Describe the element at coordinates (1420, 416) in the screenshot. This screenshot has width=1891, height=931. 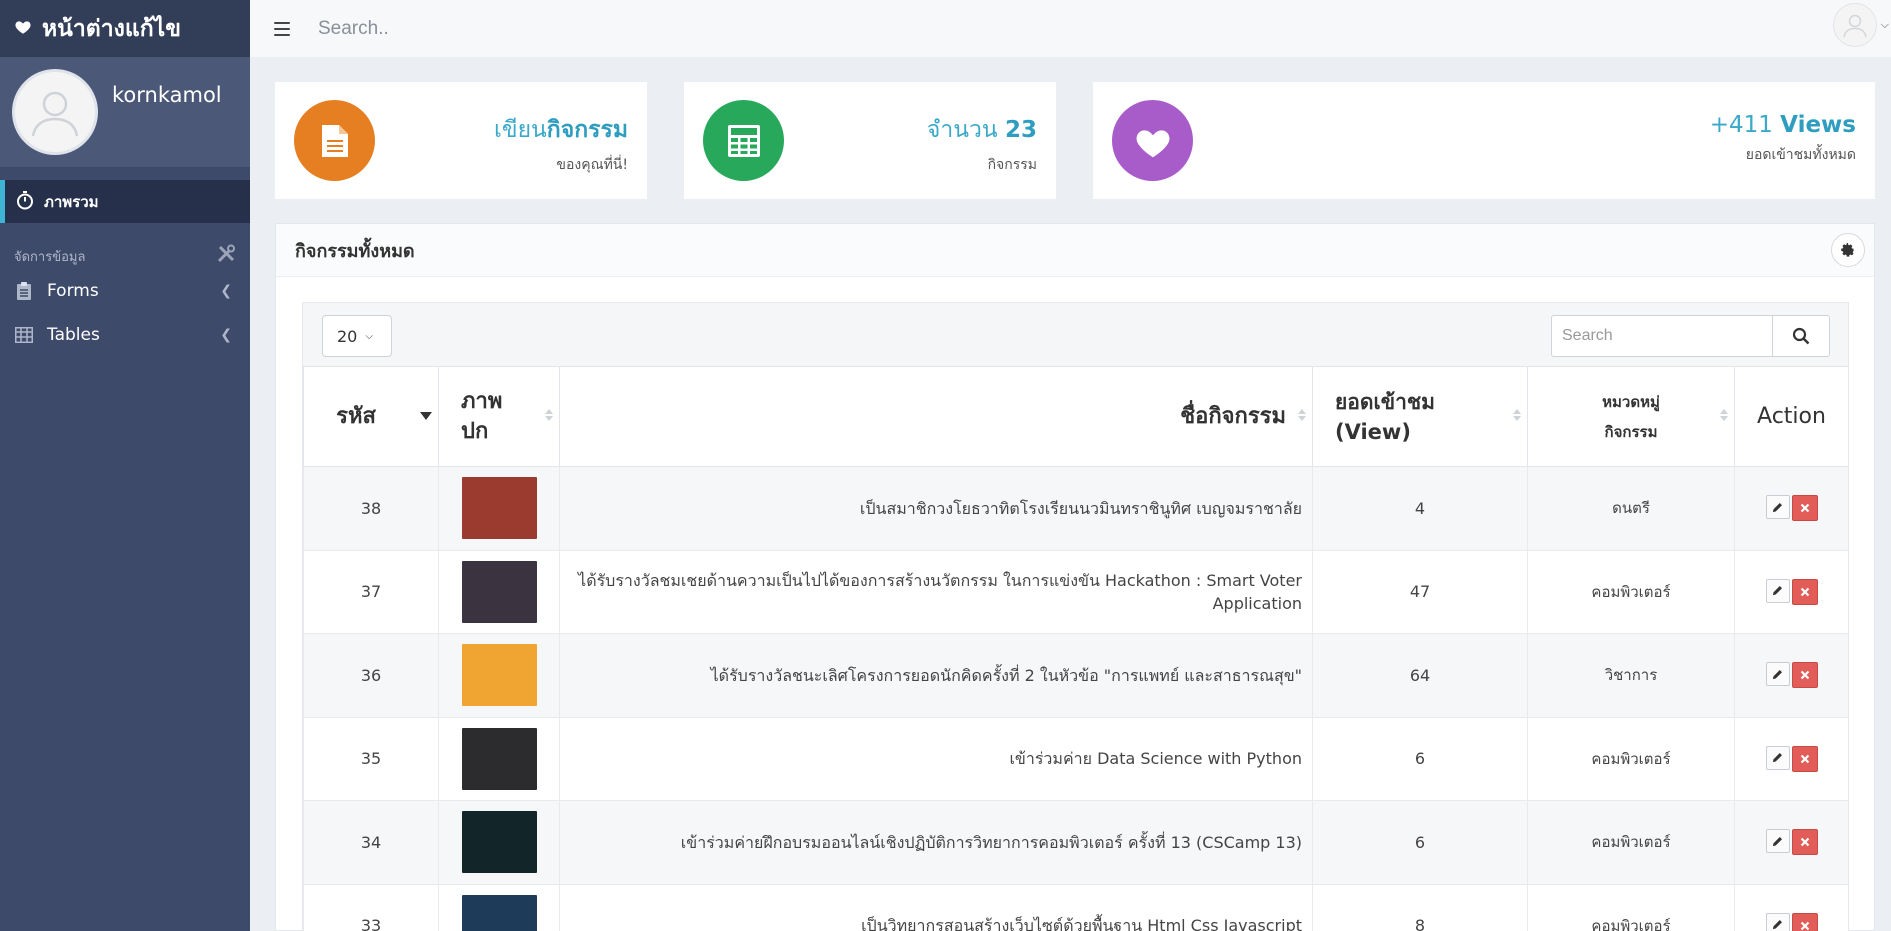
I see `column-header-views: ยอดเข้าชม (View)` at that location.